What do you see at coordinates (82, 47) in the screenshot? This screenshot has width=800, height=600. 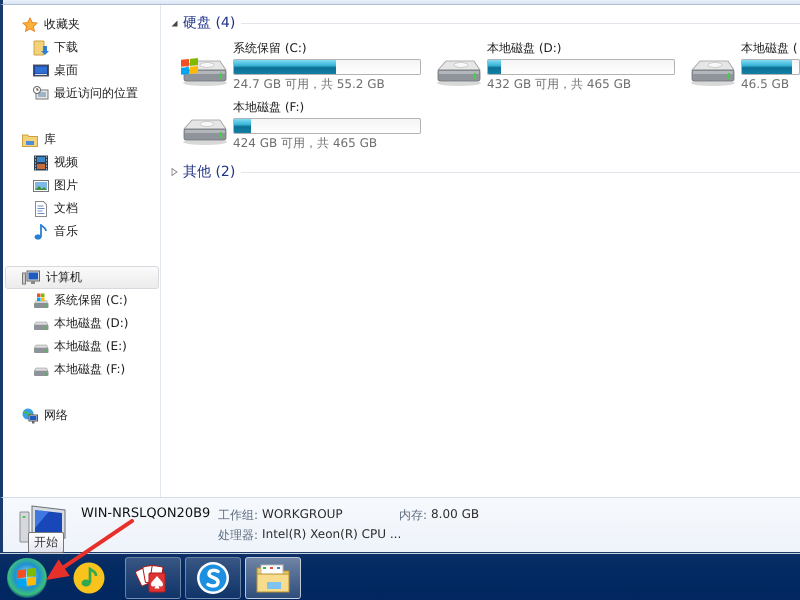 I see `nav-item: 下载` at bounding box center [82, 47].